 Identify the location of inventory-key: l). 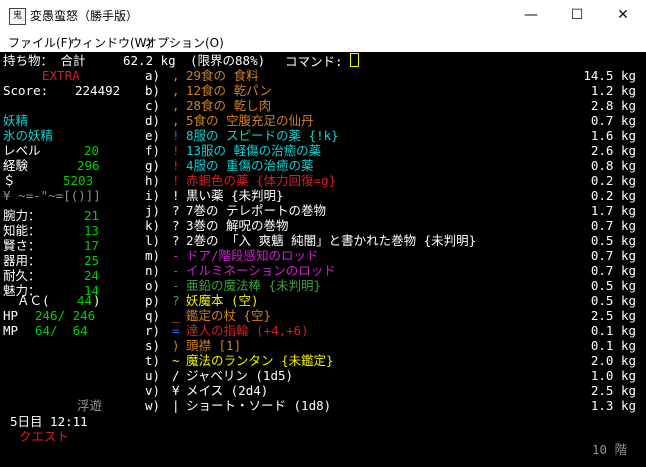
(152, 240).